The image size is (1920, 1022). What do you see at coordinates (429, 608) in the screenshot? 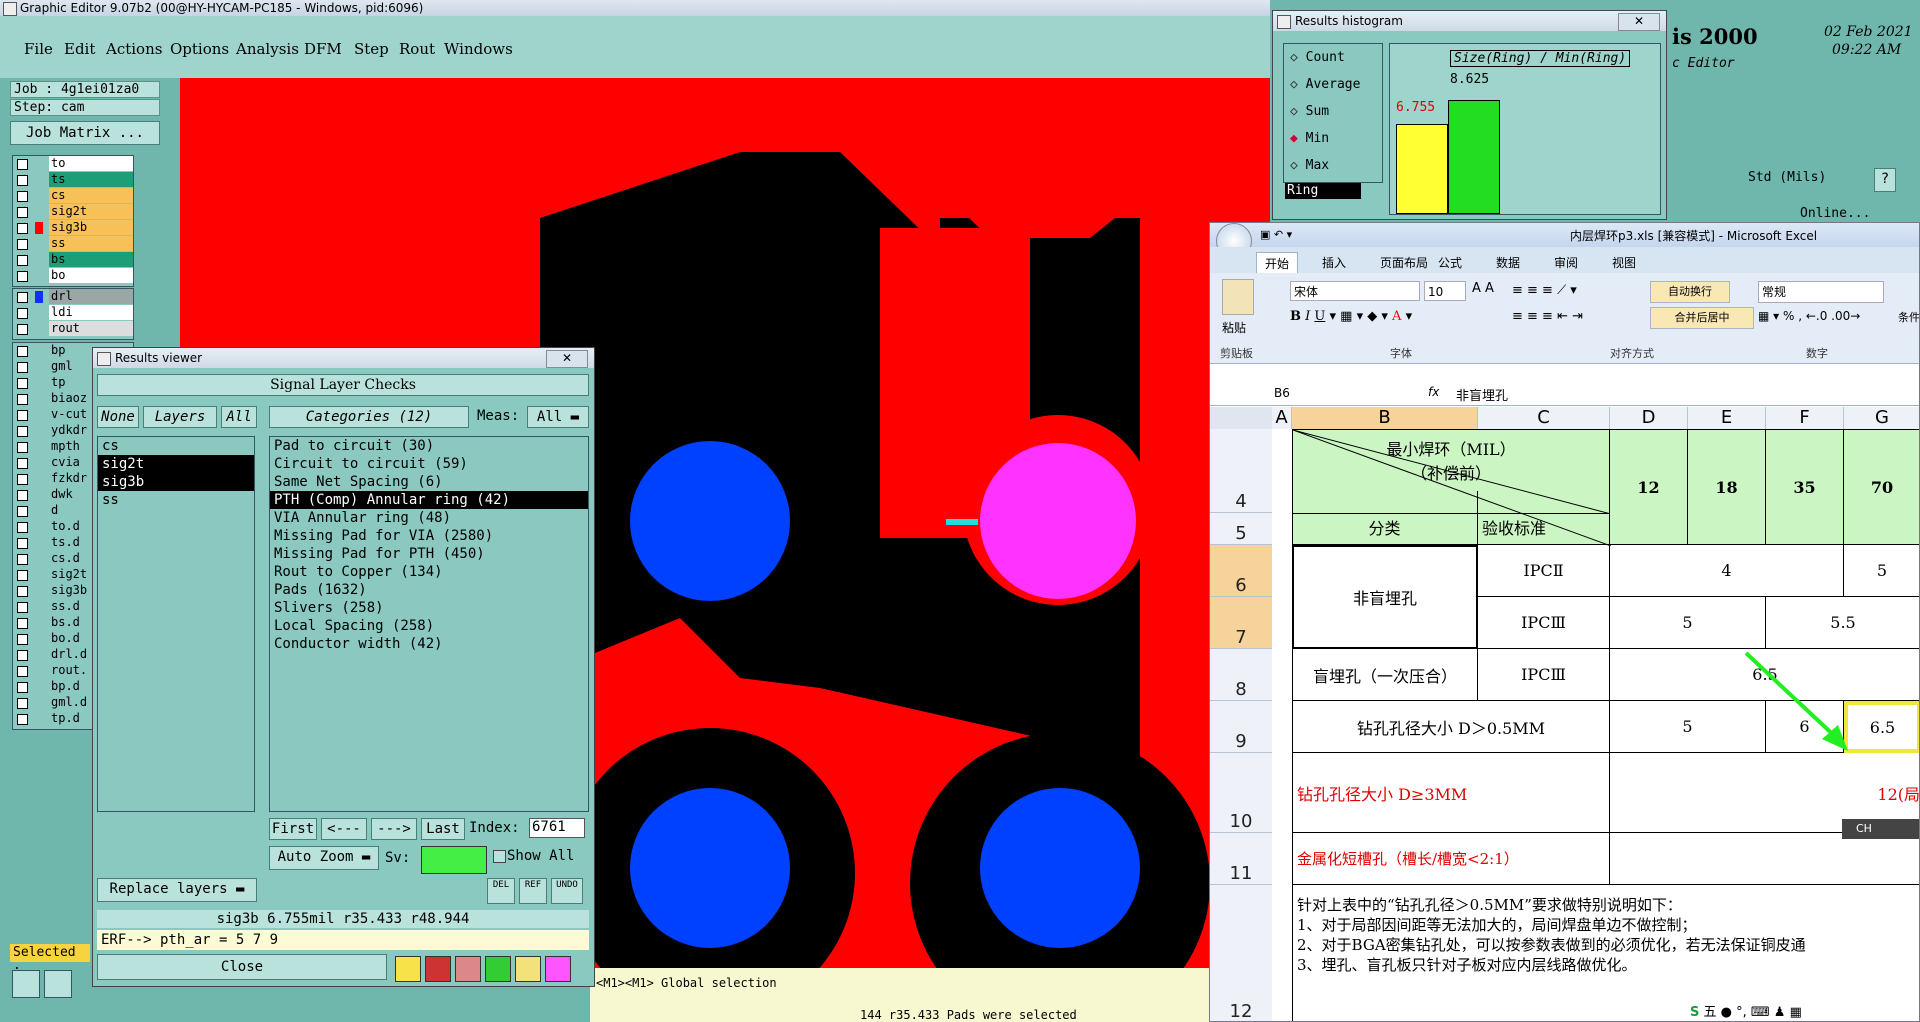
I see `category-list-item: Slivers (258)` at bounding box center [429, 608].